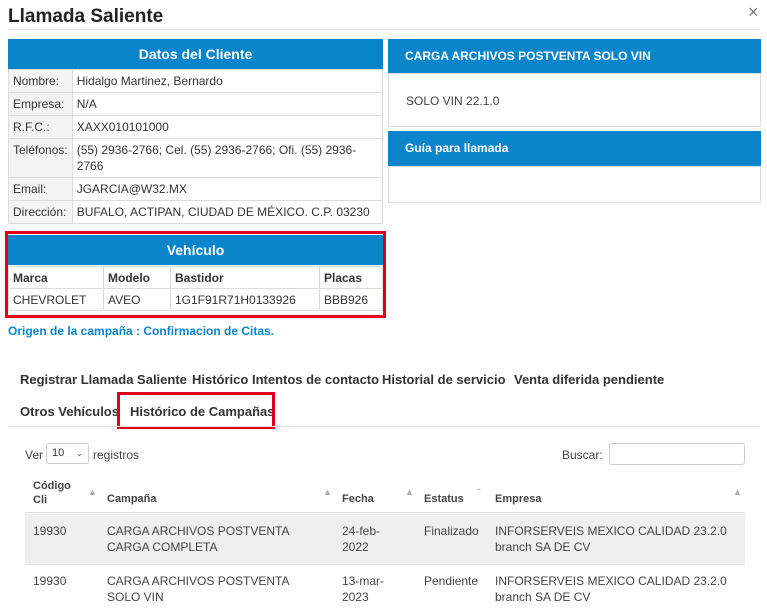 This screenshot has width=767, height=609. What do you see at coordinates (589, 379) in the screenshot?
I see `tab-venta-diferida: Venta diferida pendiente` at bounding box center [589, 379].